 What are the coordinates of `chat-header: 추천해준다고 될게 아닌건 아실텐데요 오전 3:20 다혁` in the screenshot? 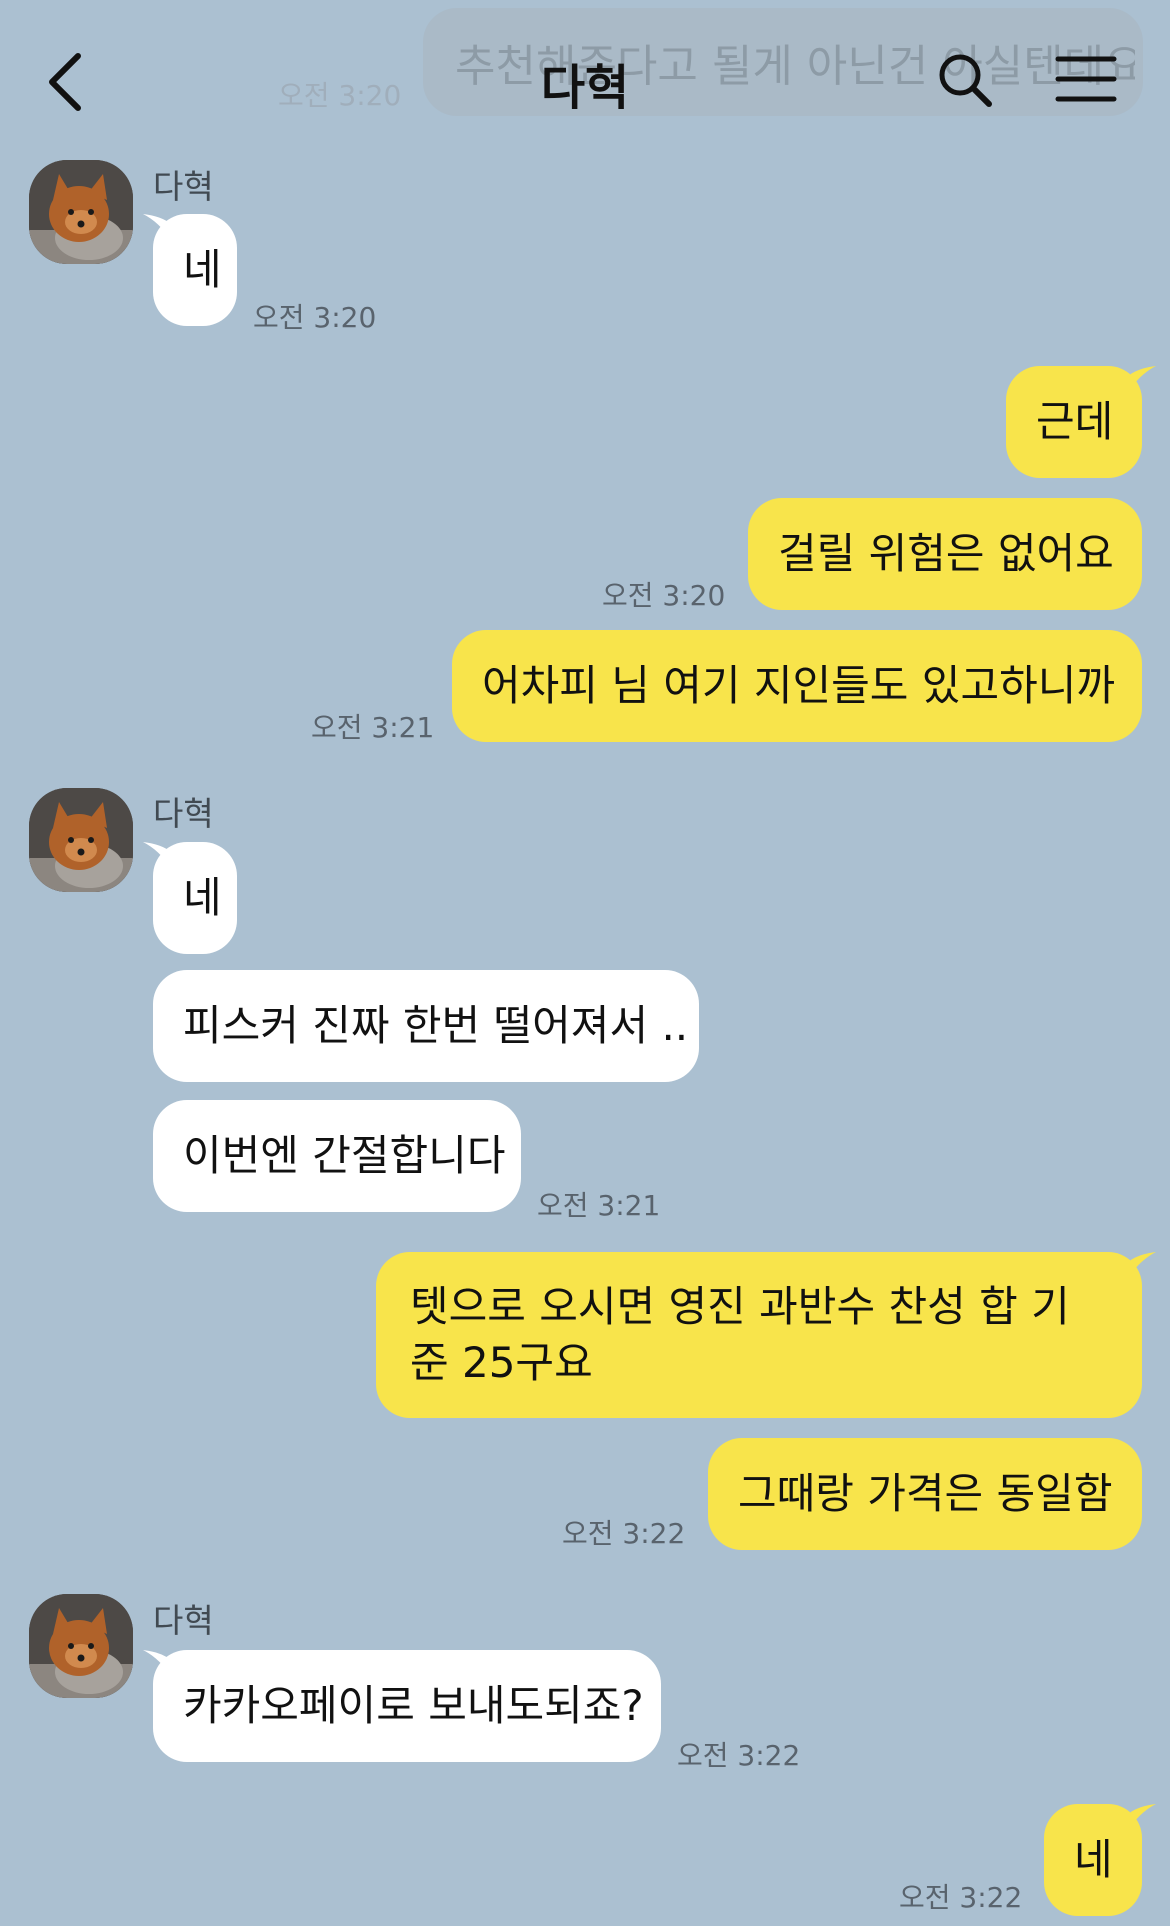 It's located at (585, 75).